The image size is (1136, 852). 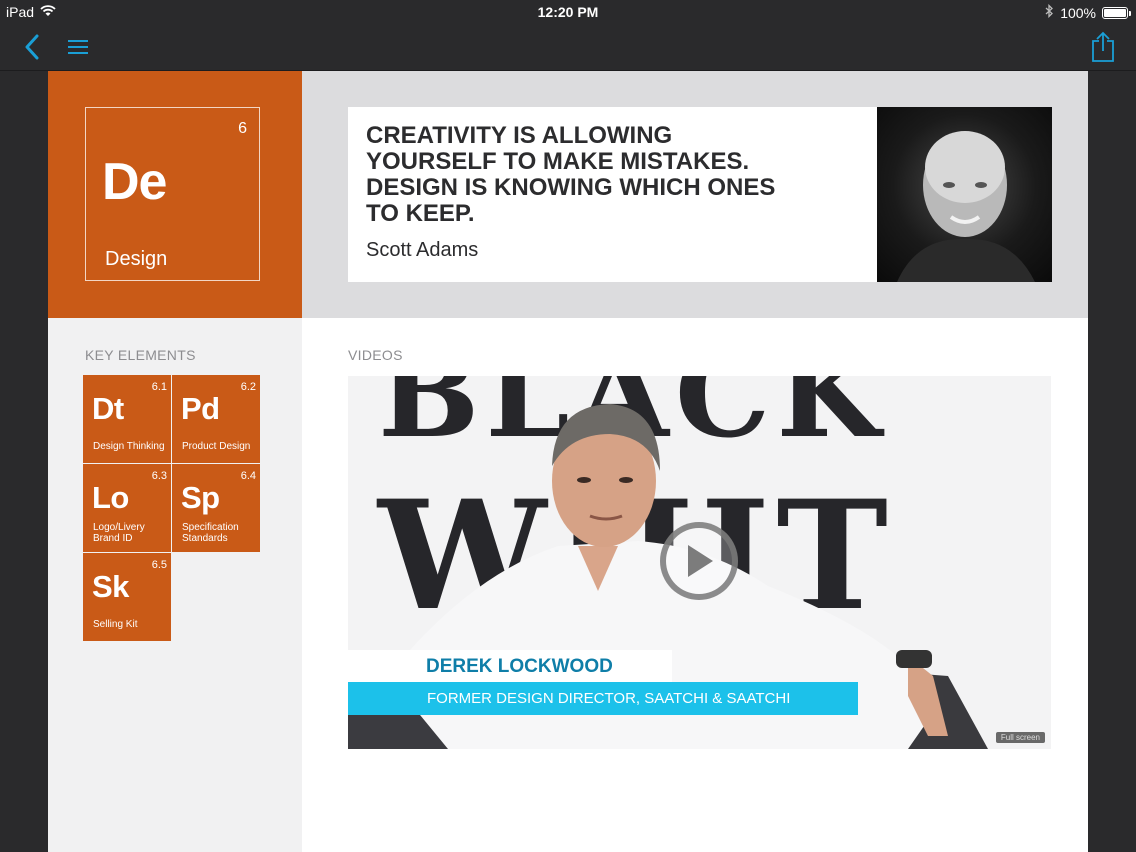 What do you see at coordinates (110, 497) in the screenshot?
I see `tile-symbol: Lo` at bounding box center [110, 497].